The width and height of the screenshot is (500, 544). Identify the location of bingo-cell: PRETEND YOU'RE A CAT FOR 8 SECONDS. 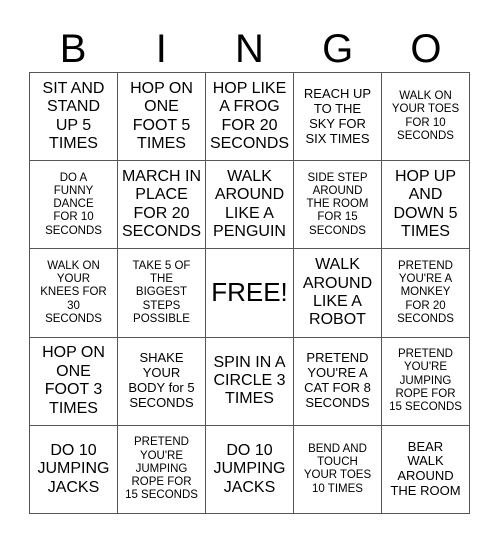
(338, 381).